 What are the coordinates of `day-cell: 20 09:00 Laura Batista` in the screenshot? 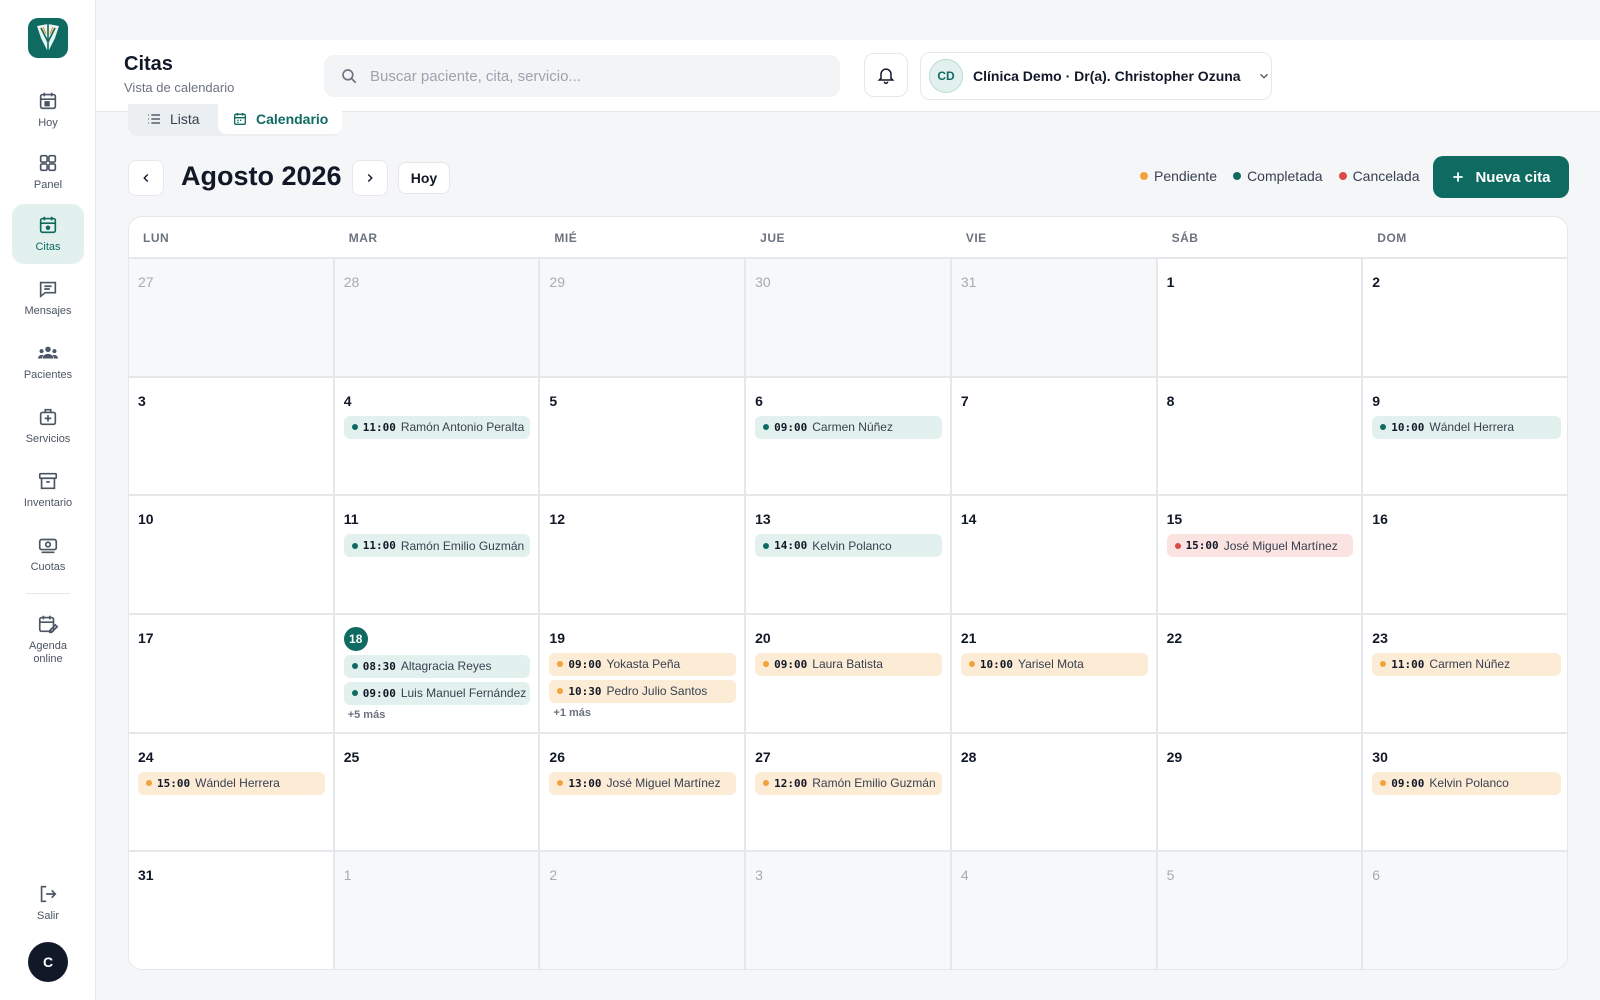 It's located at (849, 674).